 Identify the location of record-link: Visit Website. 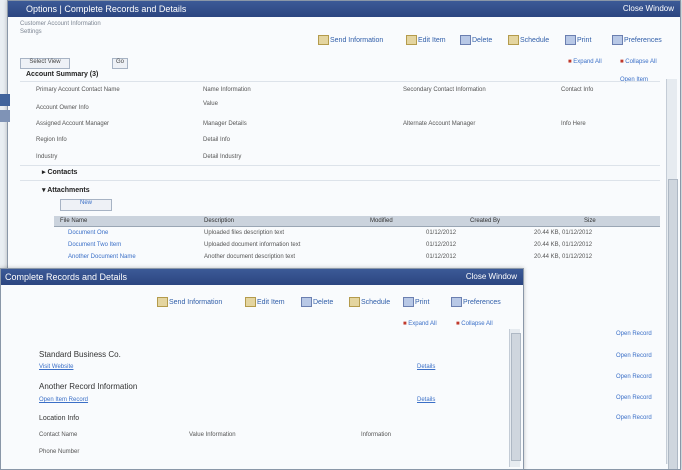
(56, 367).